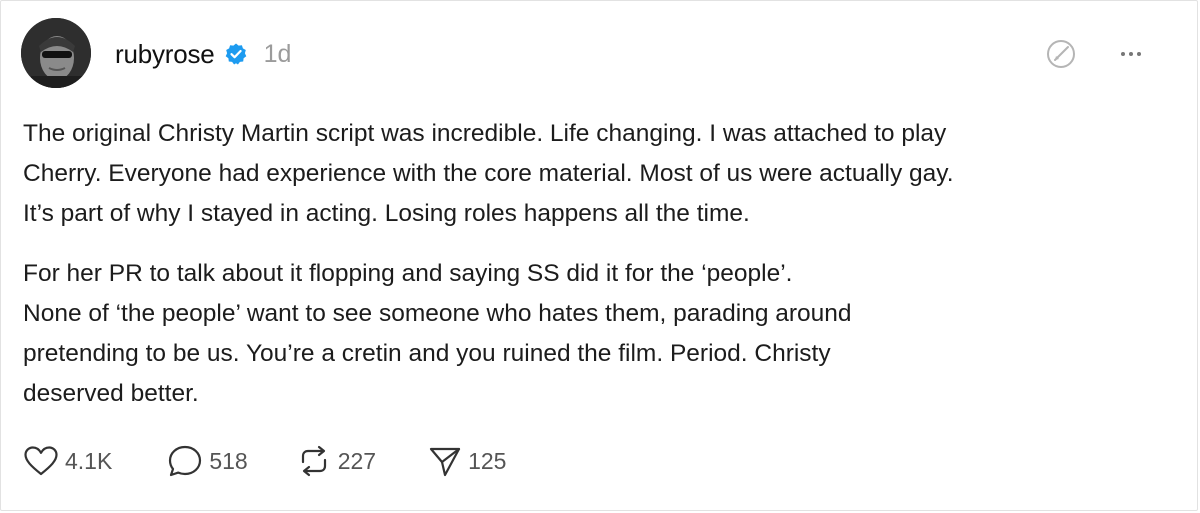 The image size is (1200, 513). What do you see at coordinates (207, 461) in the screenshot?
I see `reply-button: 518` at bounding box center [207, 461].